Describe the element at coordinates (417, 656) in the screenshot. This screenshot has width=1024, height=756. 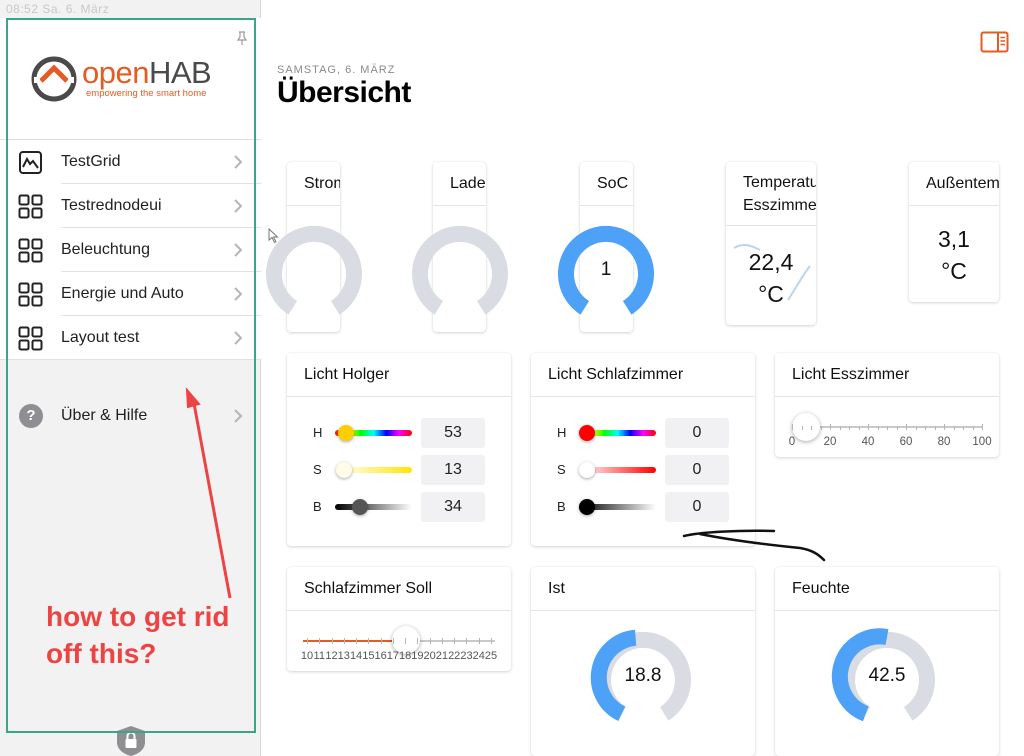
I see `slider-tick-label: 19` at that location.